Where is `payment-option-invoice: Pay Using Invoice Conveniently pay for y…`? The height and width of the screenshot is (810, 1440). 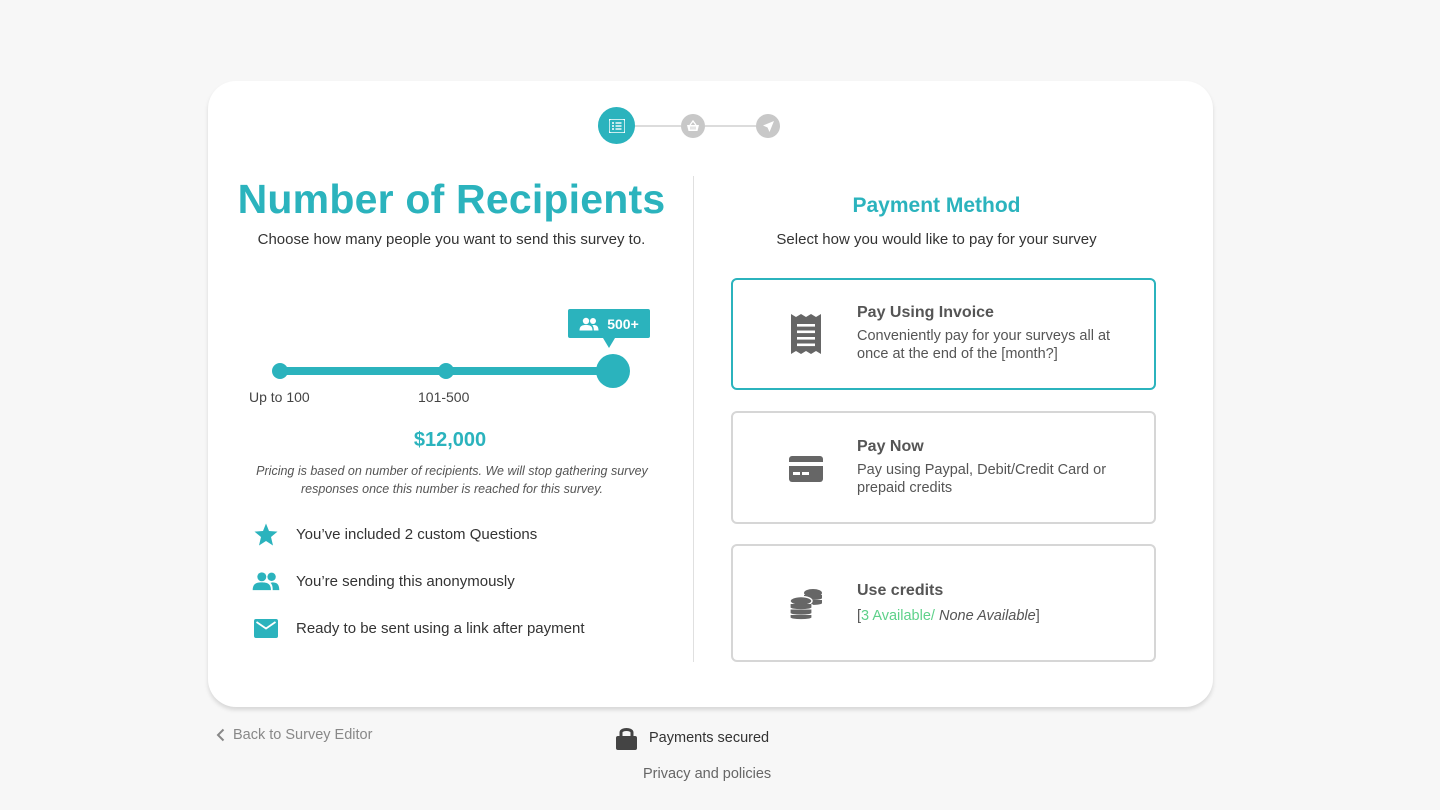 payment-option-invoice: Pay Using Invoice Conveniently pay for y… is located at coordinates (943, 334).